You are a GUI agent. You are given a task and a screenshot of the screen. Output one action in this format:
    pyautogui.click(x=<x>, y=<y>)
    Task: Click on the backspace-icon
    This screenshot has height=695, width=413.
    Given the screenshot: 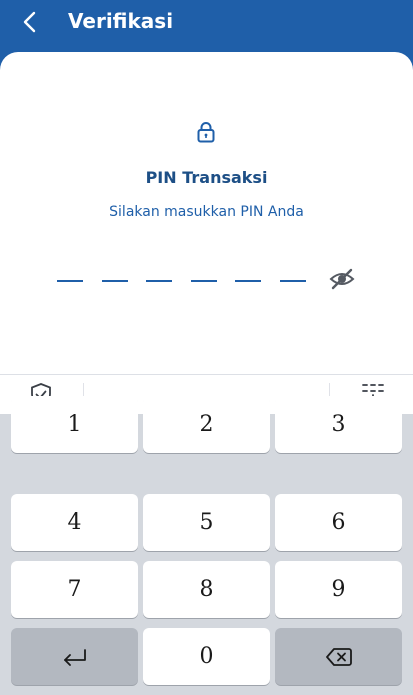 What is the action you would take?
    pyautogui.click(x=338, y=656)
    